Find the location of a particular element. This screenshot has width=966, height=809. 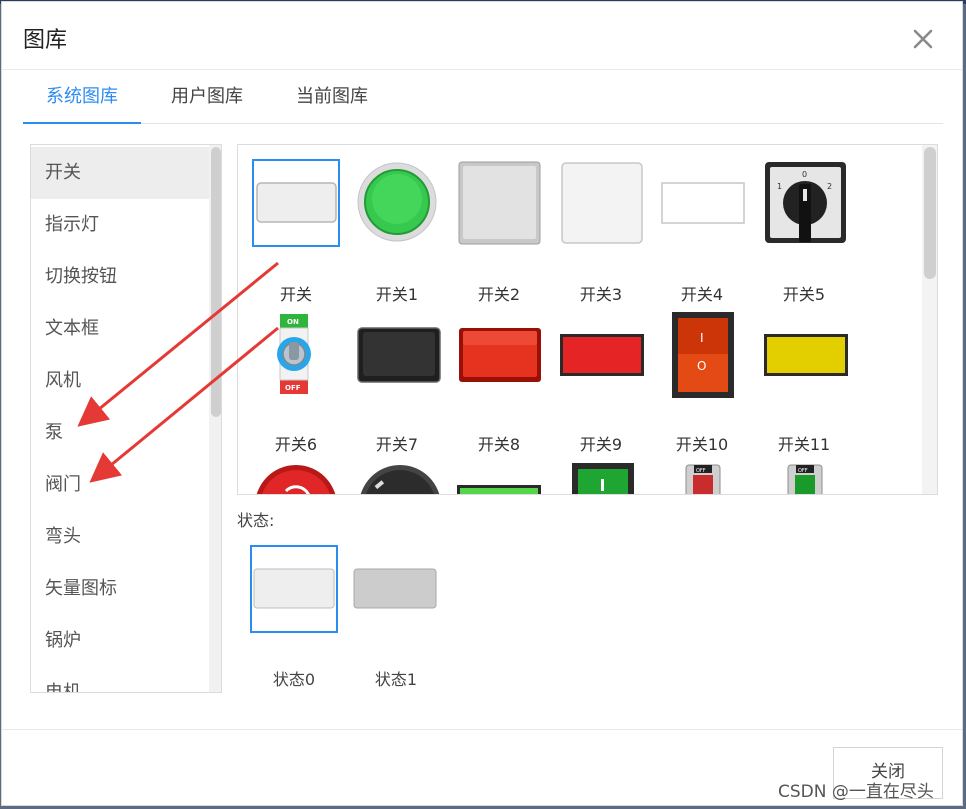

gallery-label-switch10: 开关10 is located at coordinates (702, 444).